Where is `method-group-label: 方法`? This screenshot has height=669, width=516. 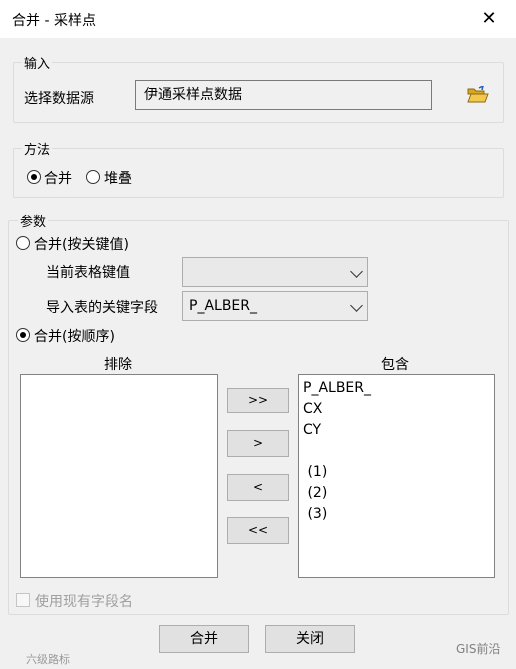 method-group-label: 方法 is located at coordinates (37, 148).